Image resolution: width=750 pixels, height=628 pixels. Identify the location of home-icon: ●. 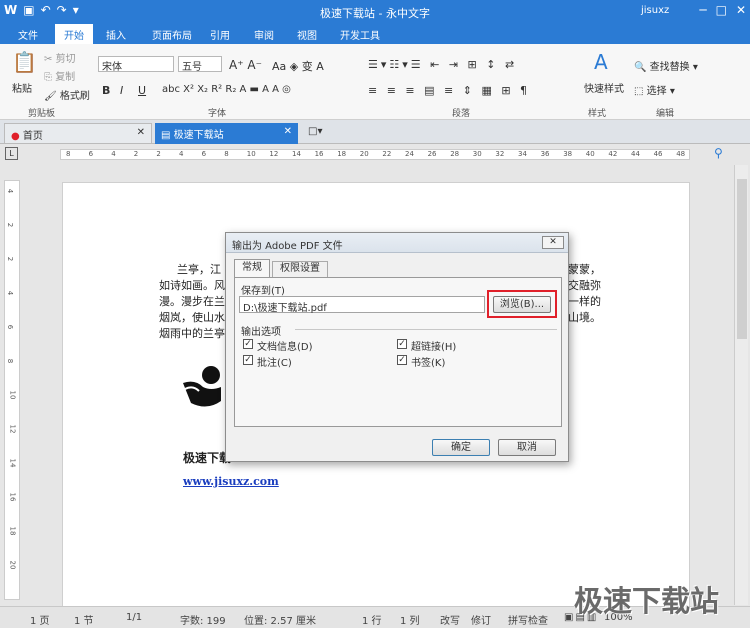
(15, 136).